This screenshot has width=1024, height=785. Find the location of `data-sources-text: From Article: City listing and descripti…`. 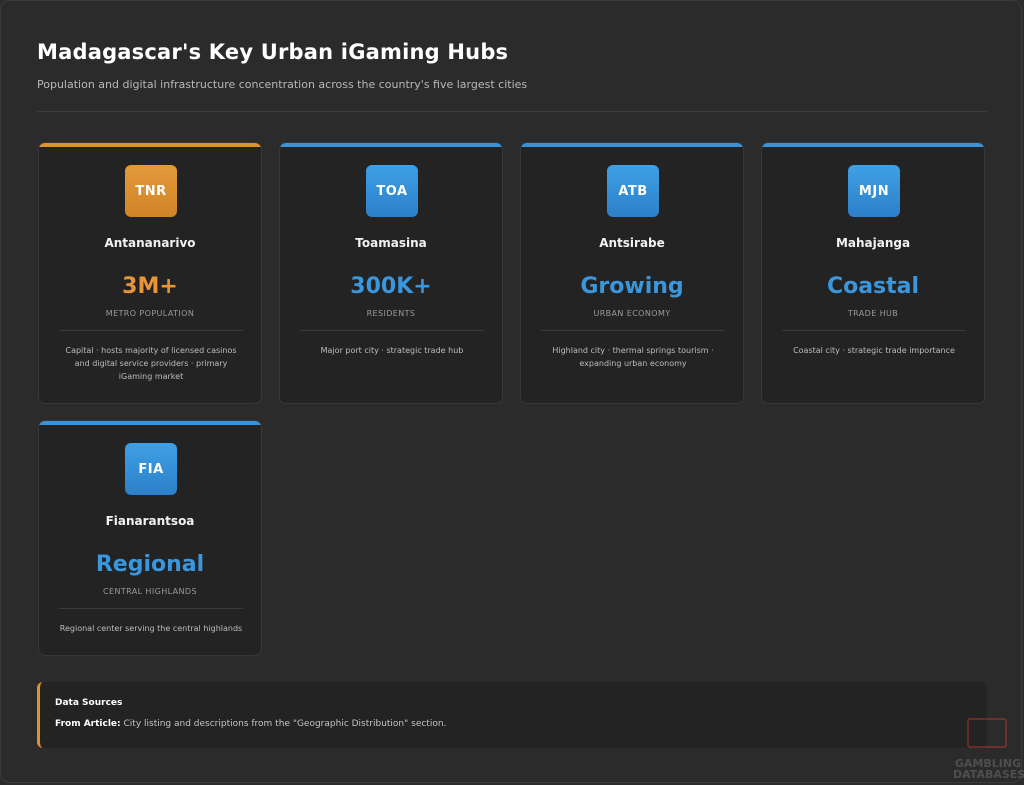

data-sources-text: From Article: City listing and descripti… is located at coordinates (521, 724).